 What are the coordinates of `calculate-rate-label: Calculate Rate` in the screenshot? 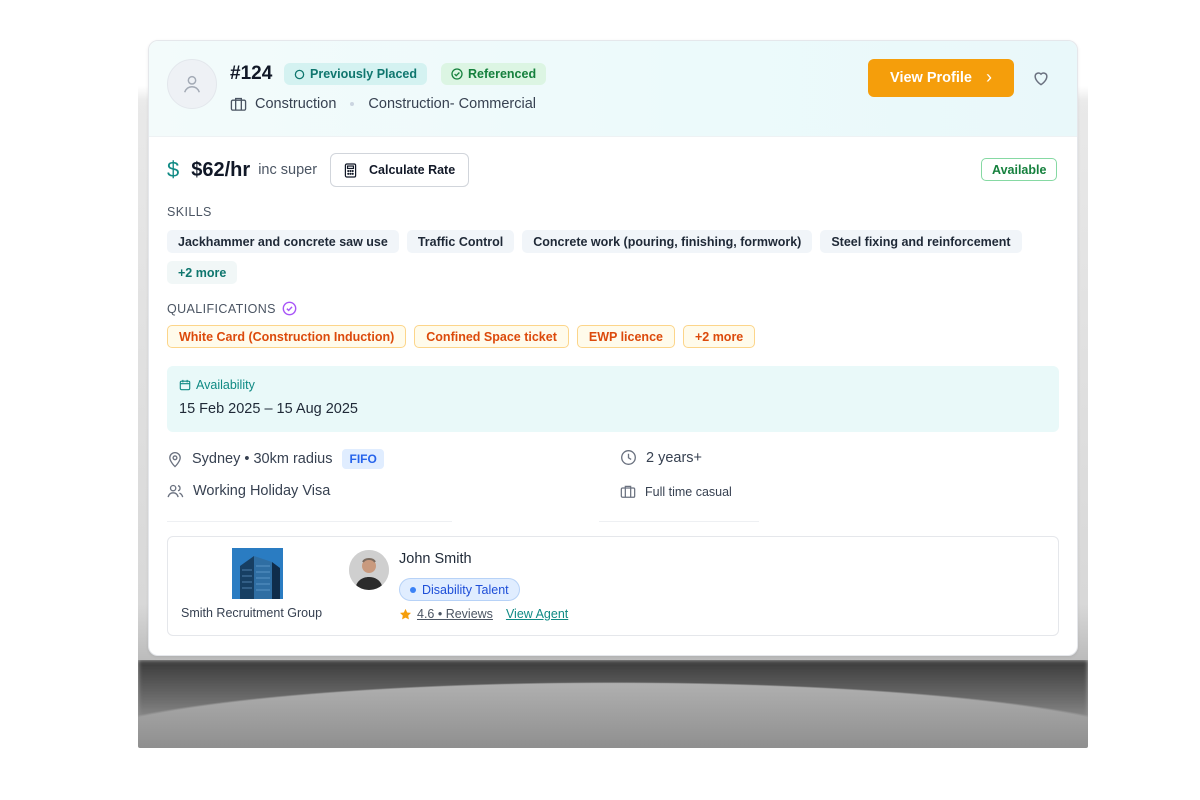 It's located at (412, 170).